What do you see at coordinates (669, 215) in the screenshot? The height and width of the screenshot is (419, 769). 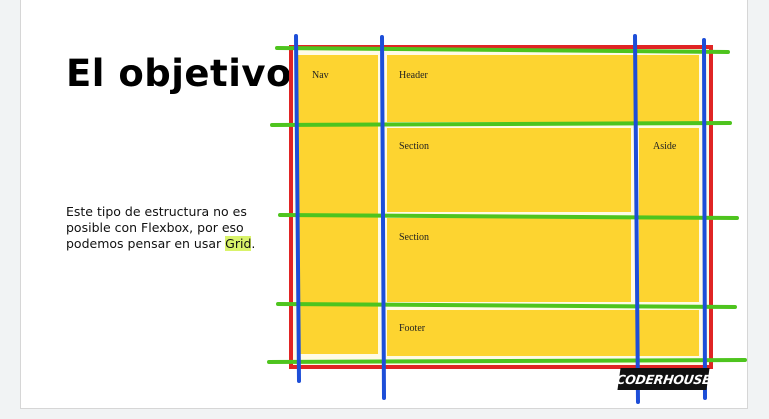 I see `aside-cell` at bounding box center [669, 215].